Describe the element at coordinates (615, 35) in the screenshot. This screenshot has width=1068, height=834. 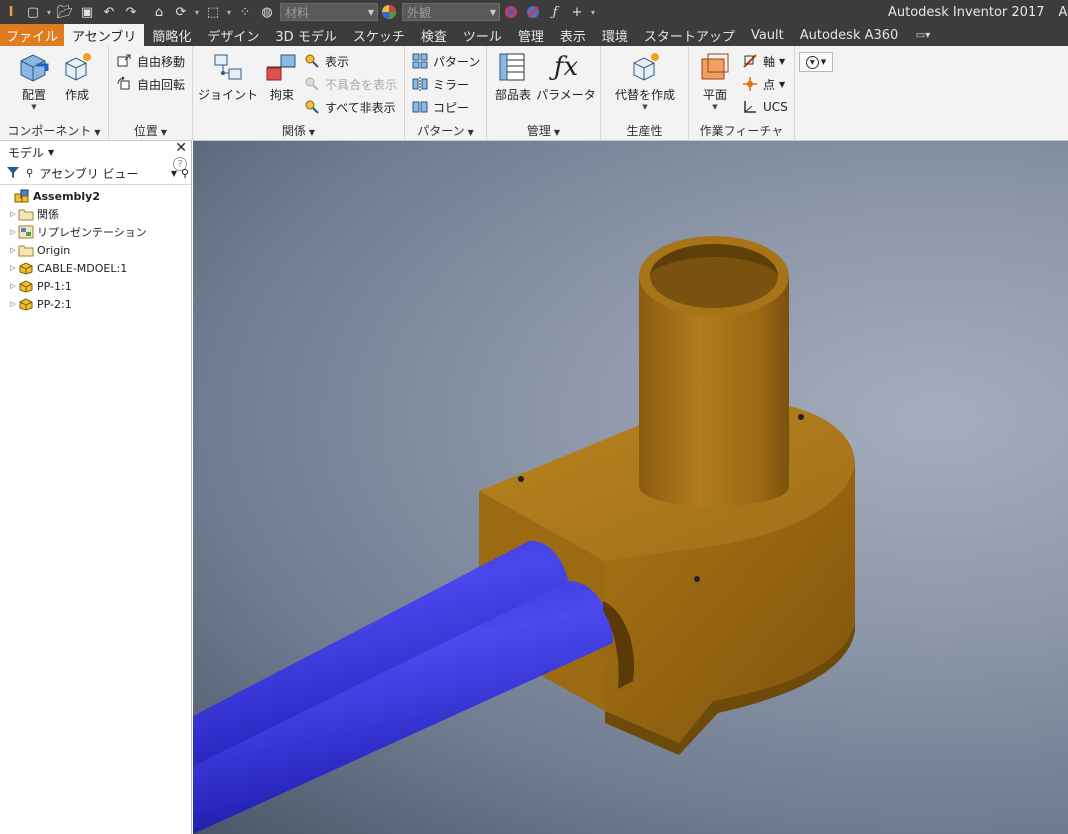
I see `tab-environments: 環境` at that location.